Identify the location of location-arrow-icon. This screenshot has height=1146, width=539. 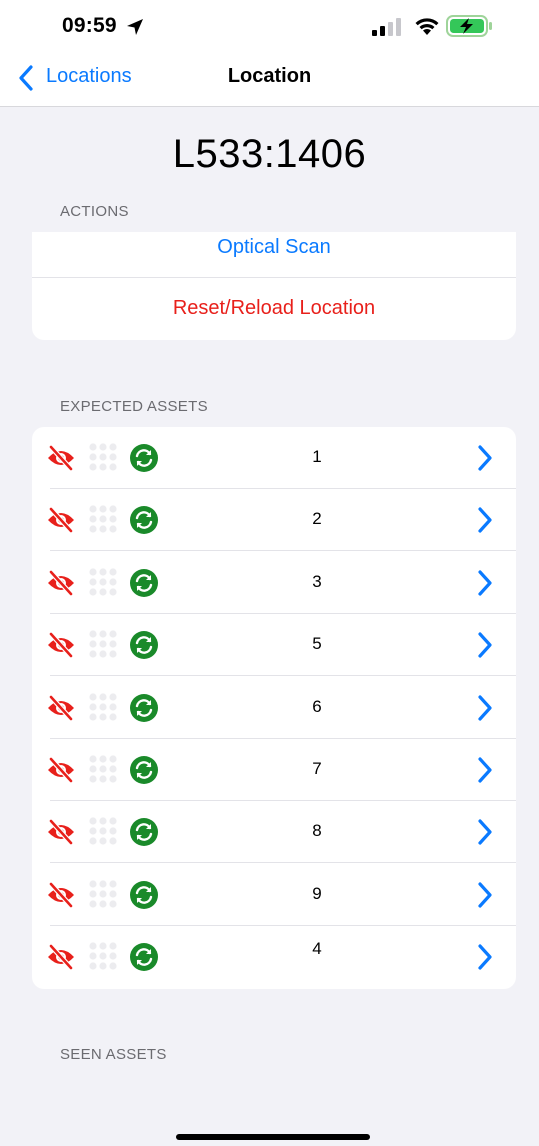
(135, 27).